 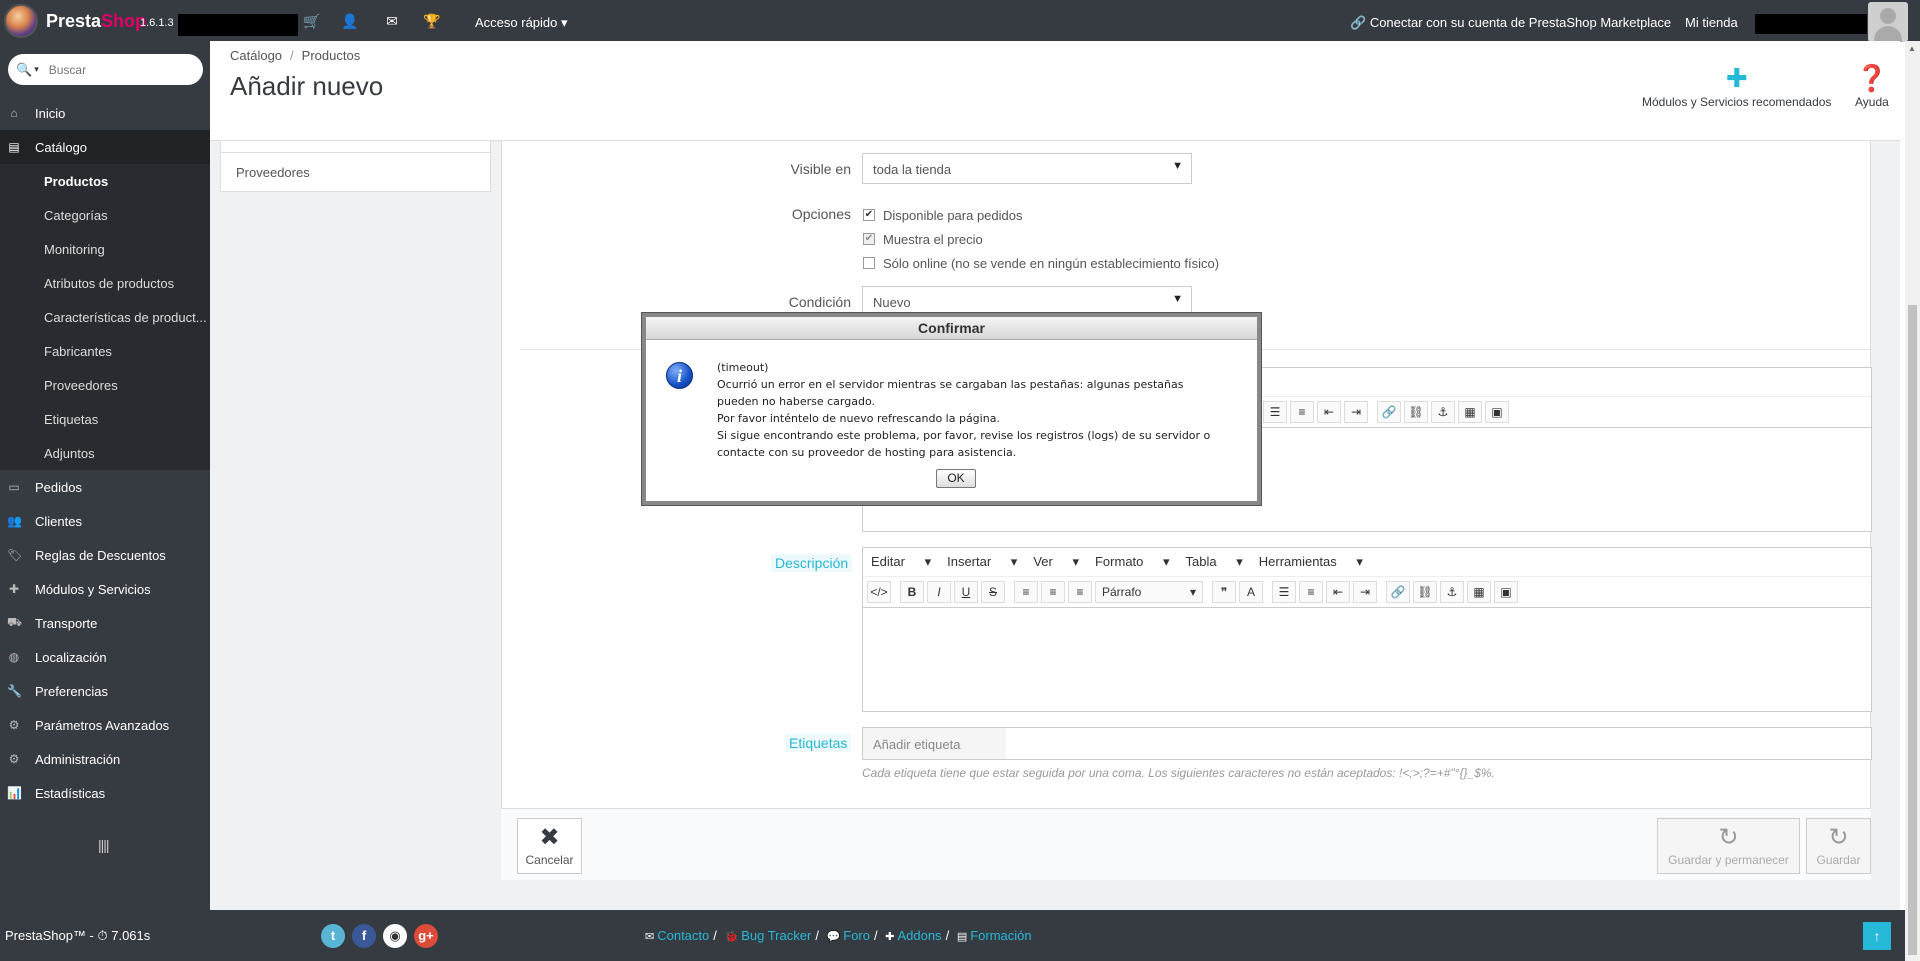 What do you see at coordinates (24, 70) in the screenshot?
I see `search-icon: 🔍` at bounding box center [24, 70].